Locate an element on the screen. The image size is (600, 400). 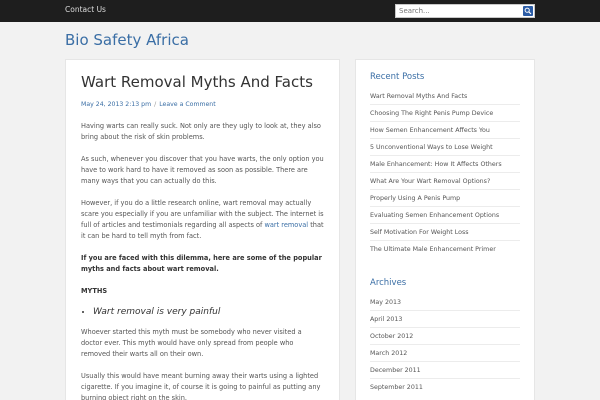
archive-link: October 2012 is located at coordinates (445, 336).